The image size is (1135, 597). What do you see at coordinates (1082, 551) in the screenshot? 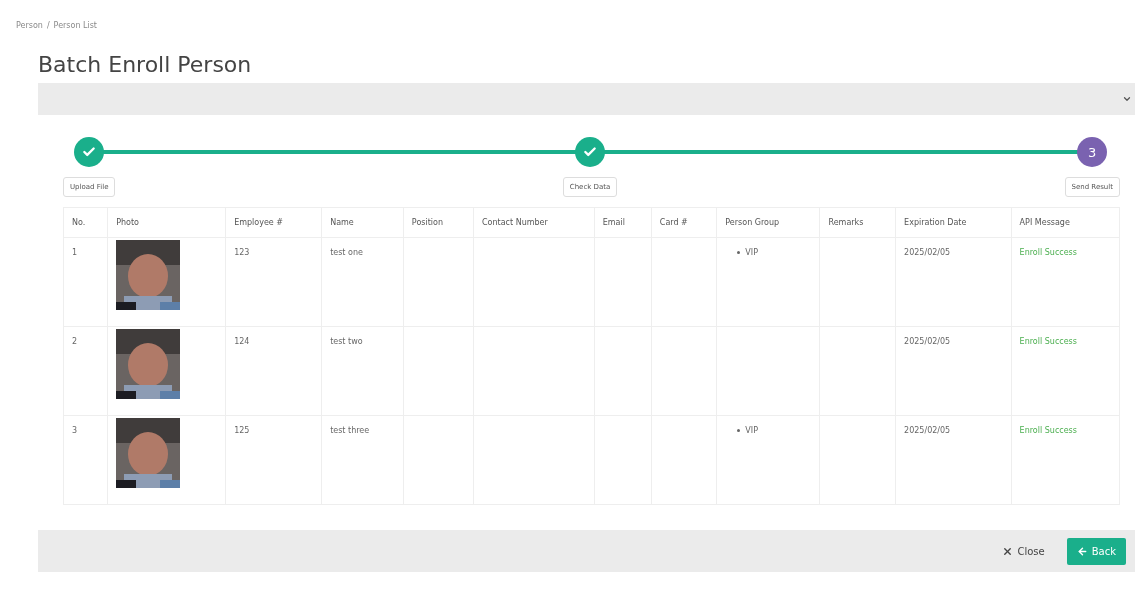
I see `arrow-left-icon` at bounding box center [1082, 551].